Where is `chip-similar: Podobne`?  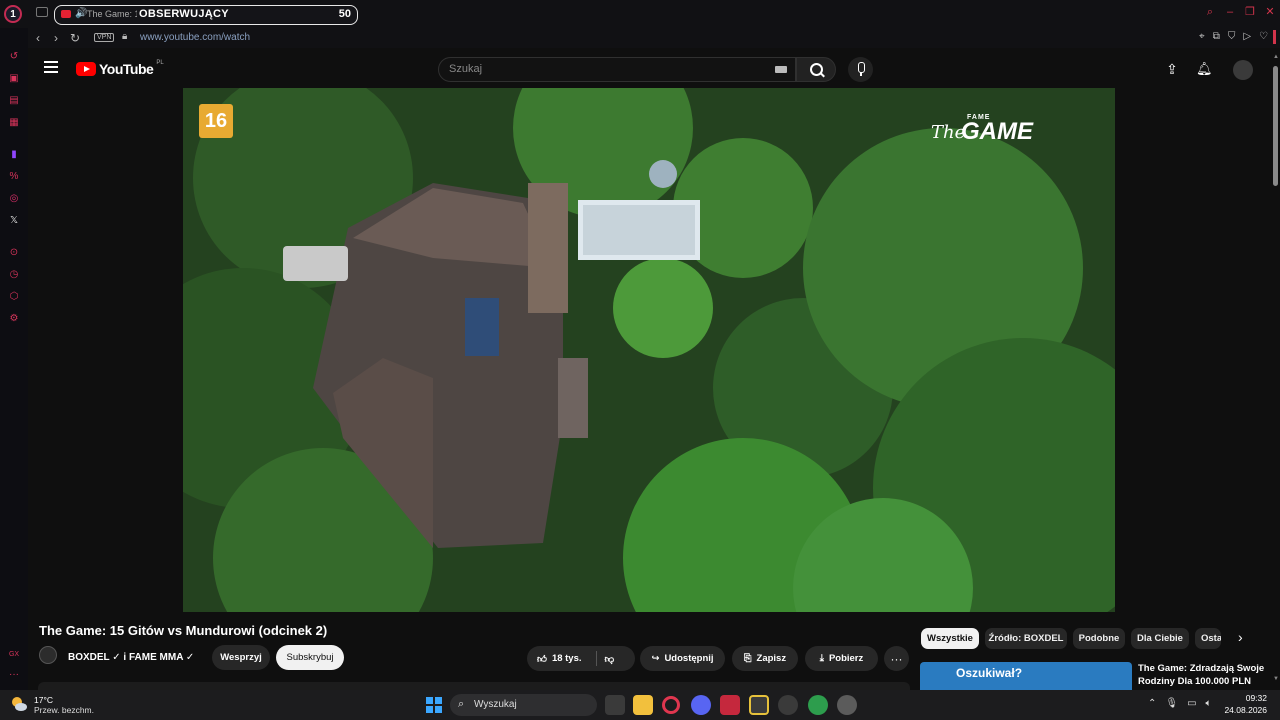
chip-similar: Podobne is located at coordinates (1099, 638).